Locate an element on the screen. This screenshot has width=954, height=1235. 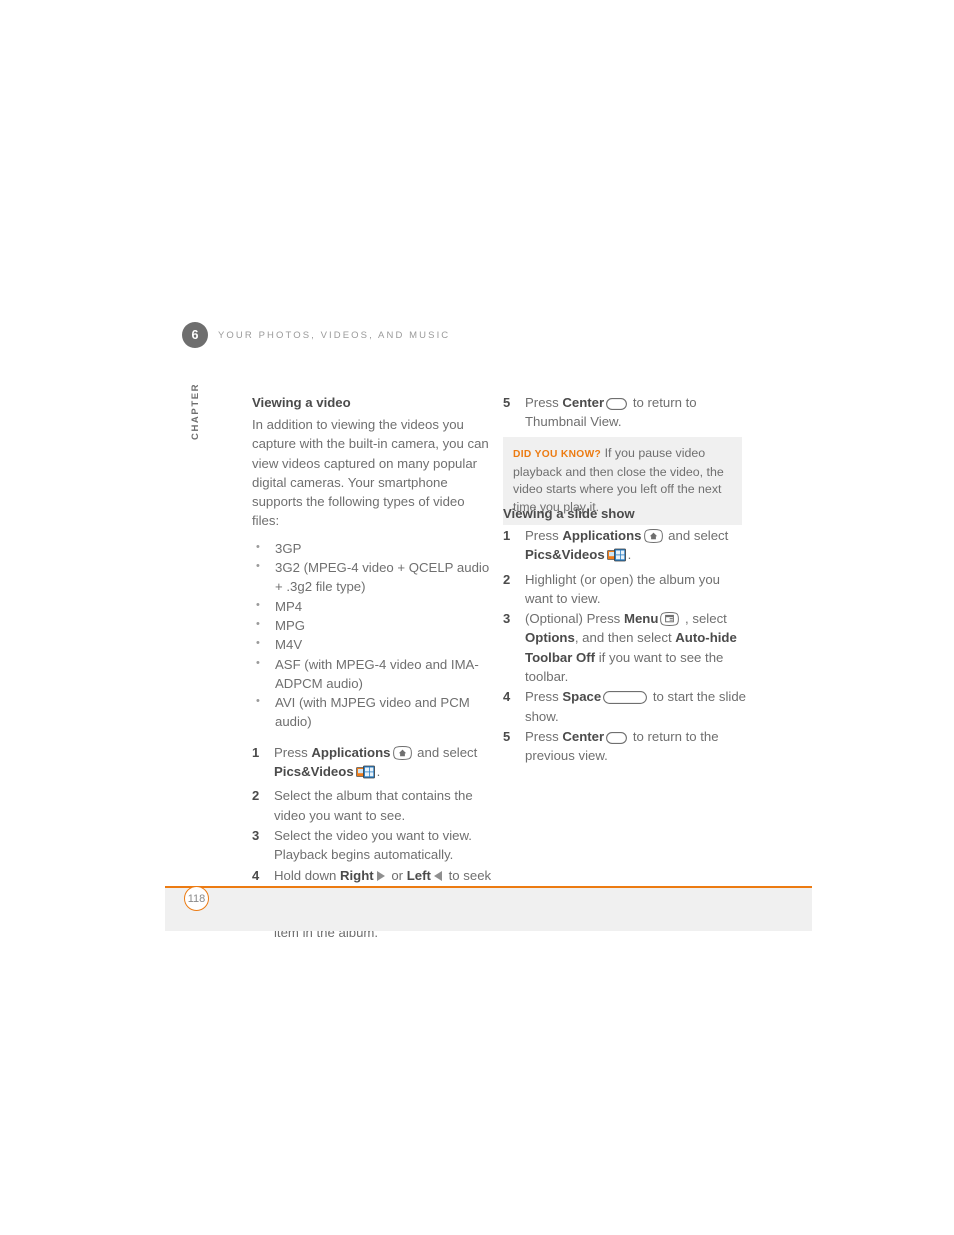
step-text: , and then select is located at coordinates (625, 638).